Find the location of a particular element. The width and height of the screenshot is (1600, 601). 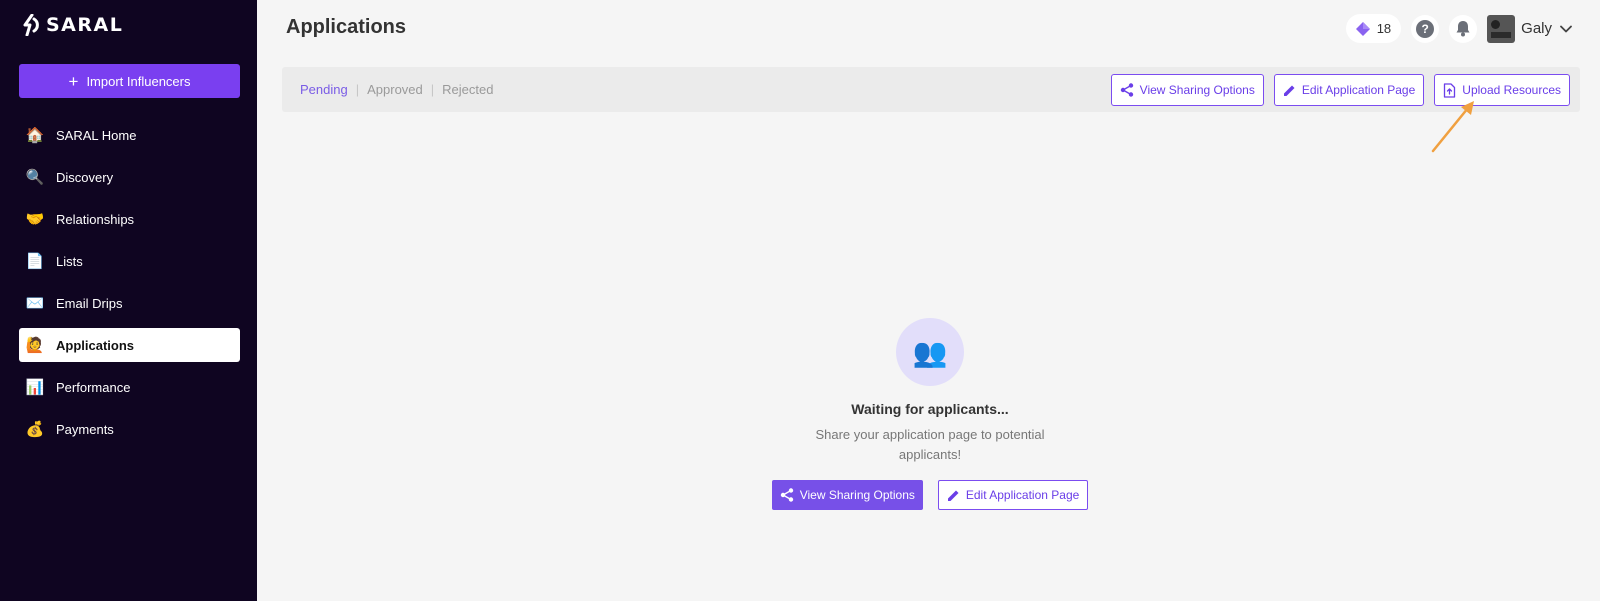

annotation-arrow is located at coordinates (1452, 127).